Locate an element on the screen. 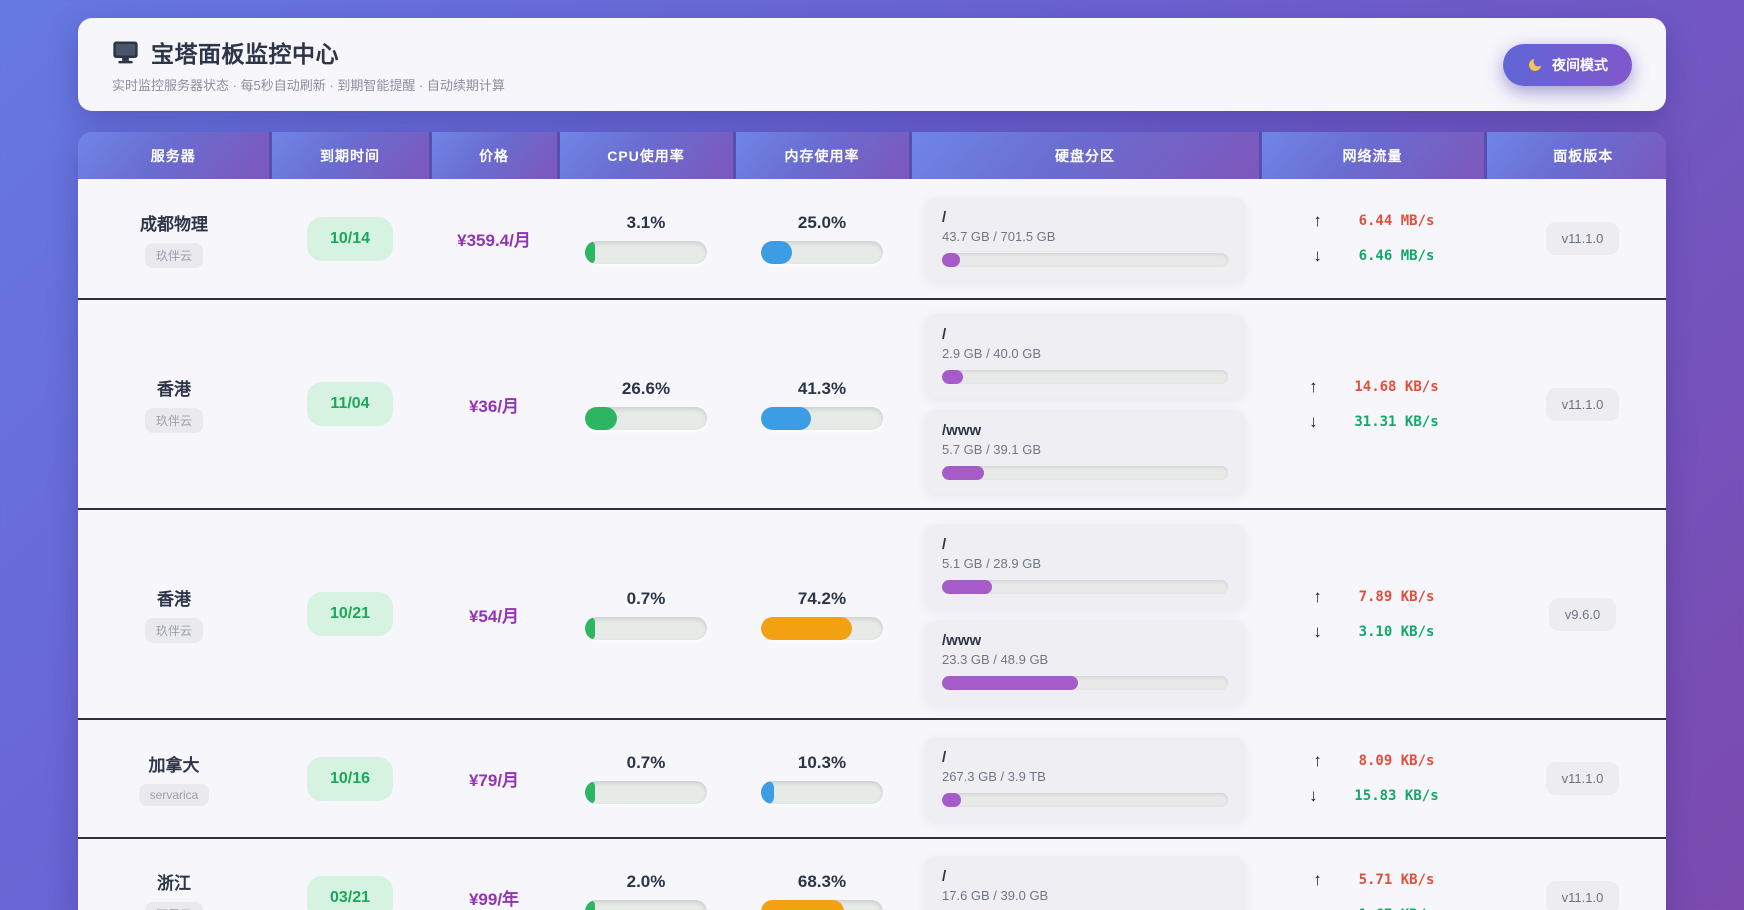 The image size is (1744, 910). price-cell: ¥359.4/月 is located at coordinates (494, 238).